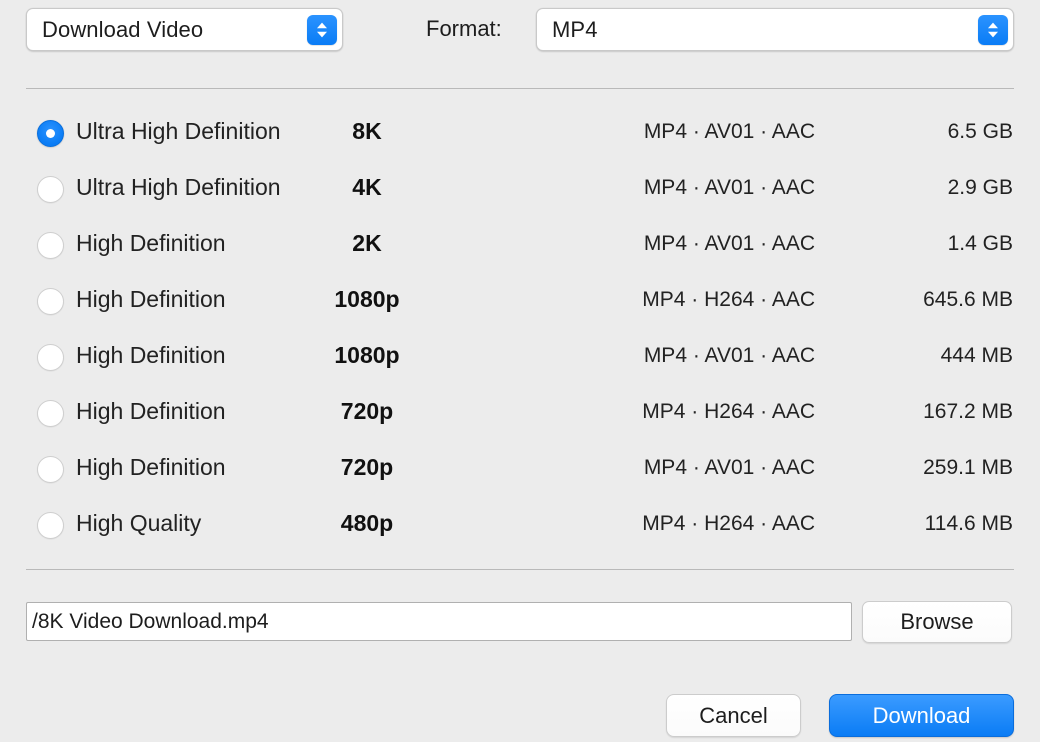  I want to click on quality-option-resolution: 4K, so click(367, 187).